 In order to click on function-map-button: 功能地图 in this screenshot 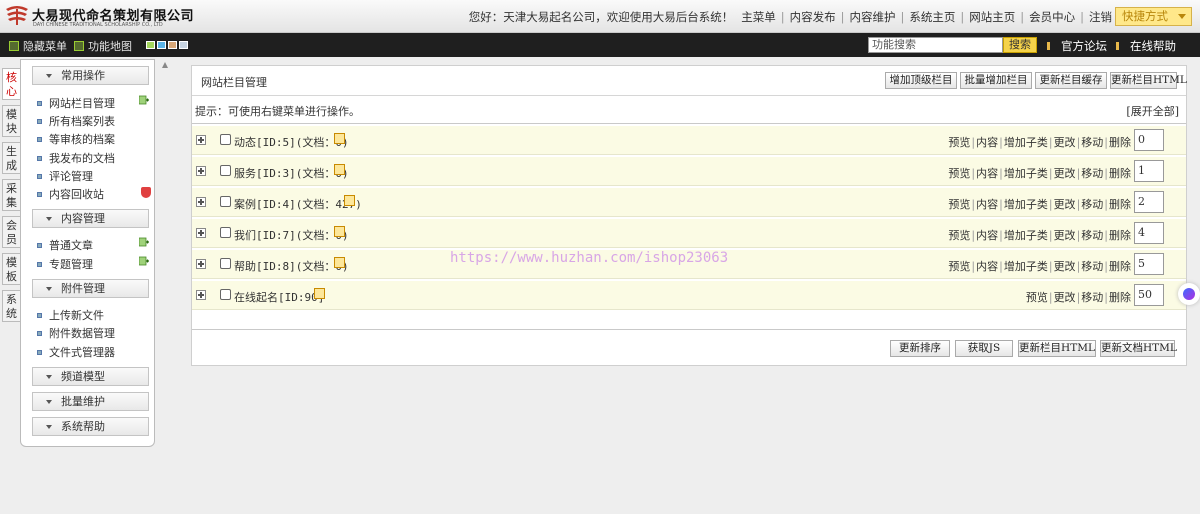, I will do `click(103, 46)`.